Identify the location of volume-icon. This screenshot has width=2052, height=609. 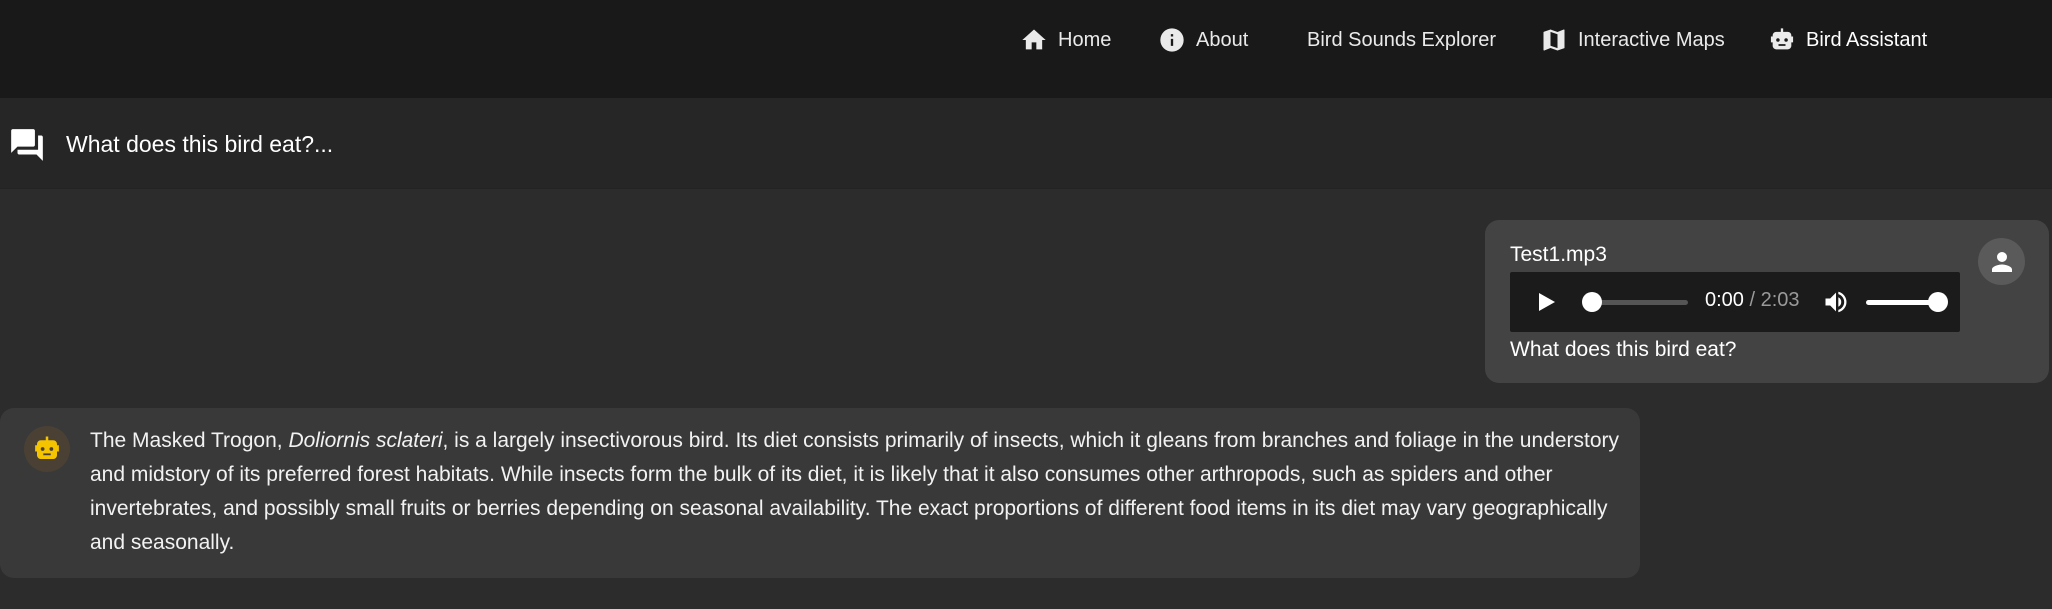
(1836, 302).